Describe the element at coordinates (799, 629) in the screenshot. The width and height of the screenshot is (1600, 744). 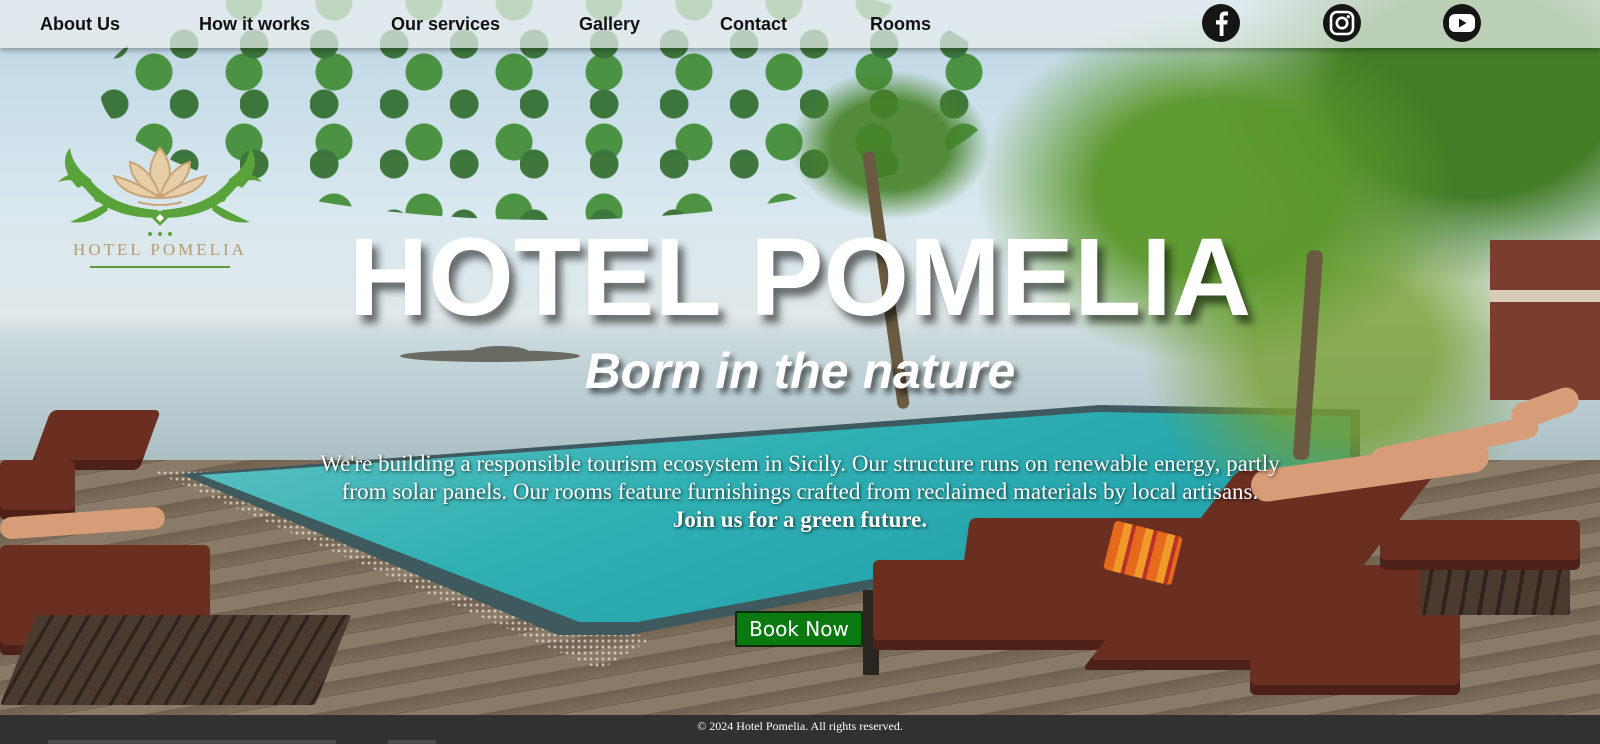
I see `book-now-button: Book Now` at that location.